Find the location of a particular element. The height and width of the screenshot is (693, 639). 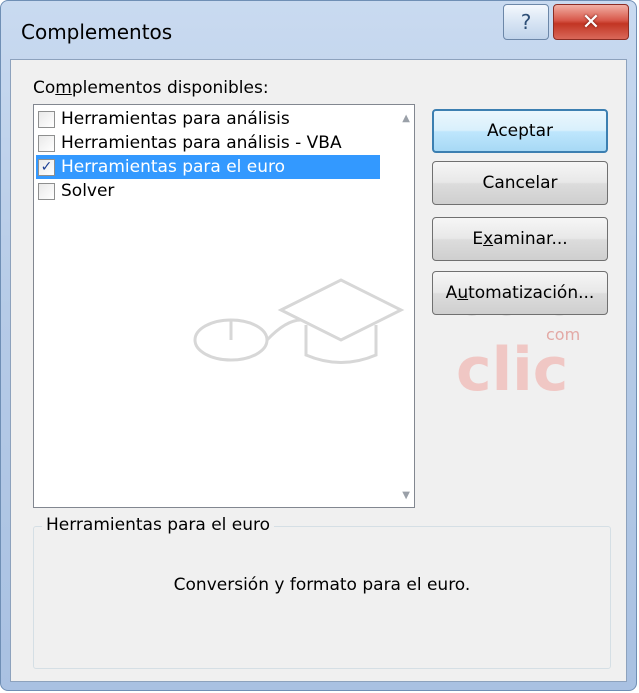

scroll-down-arrow-icon: ▼ is located at coordinates (406, 495).